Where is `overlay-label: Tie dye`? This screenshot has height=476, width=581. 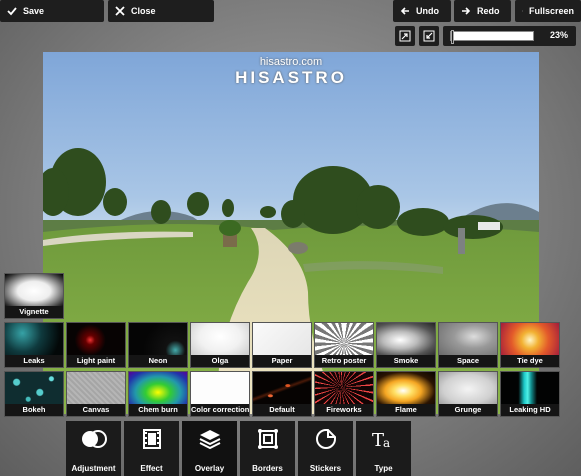
overlay-label: Tie dye is located at coordinates (530, 361).